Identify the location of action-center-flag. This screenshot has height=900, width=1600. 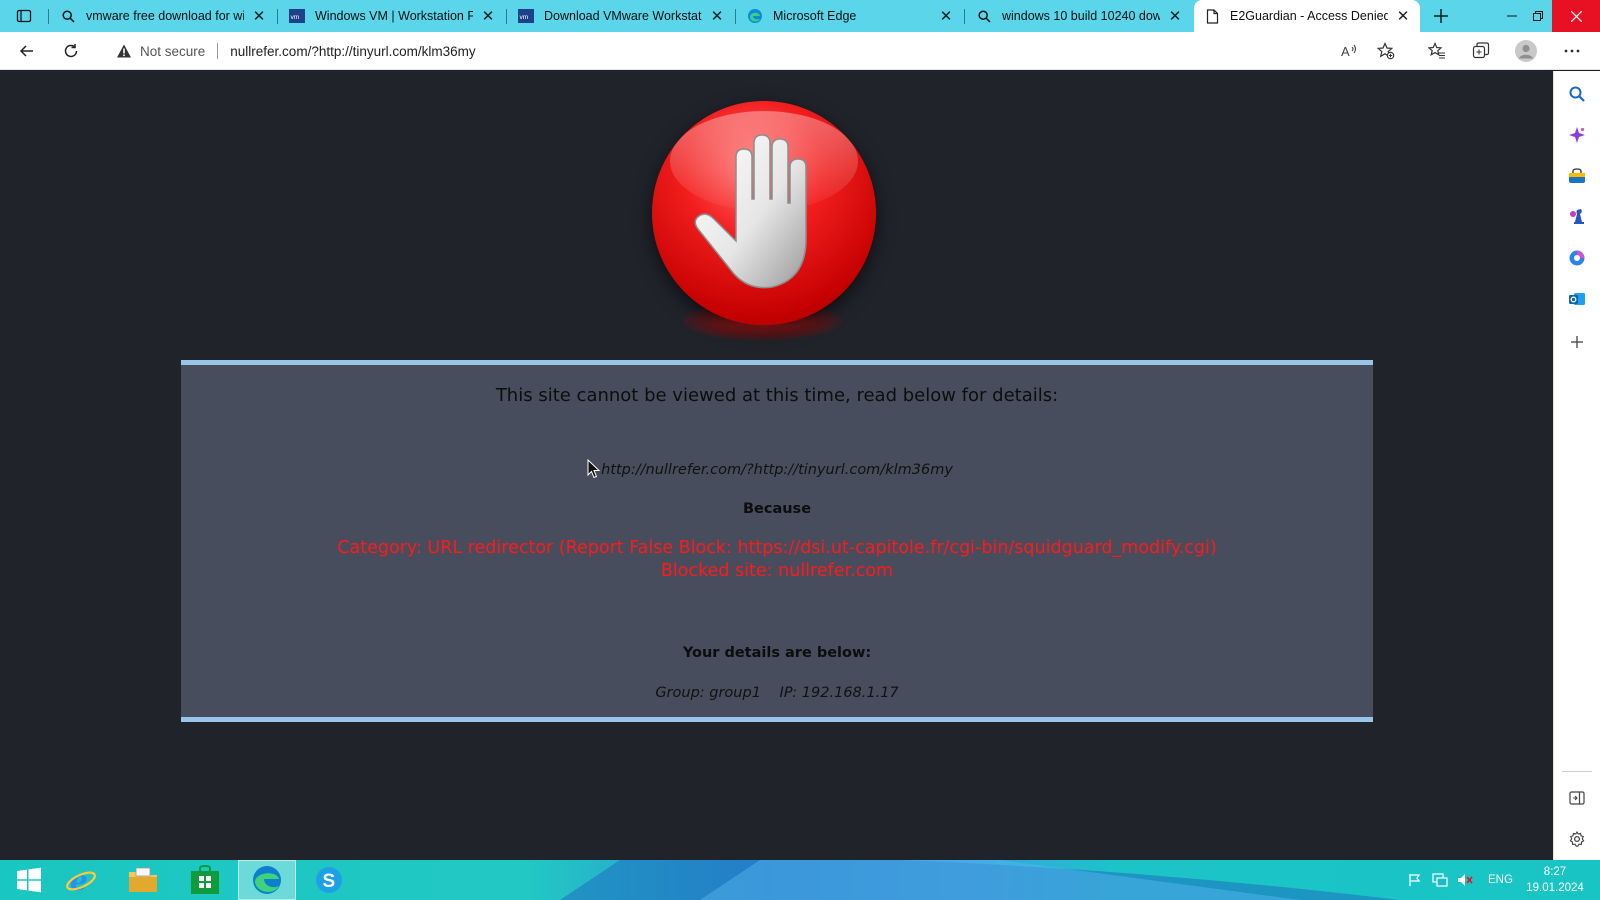
(1415, 880).